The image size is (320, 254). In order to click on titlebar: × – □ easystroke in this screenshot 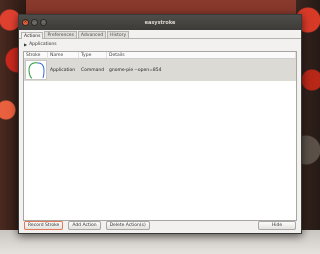, I will do `click(160, 22)`.